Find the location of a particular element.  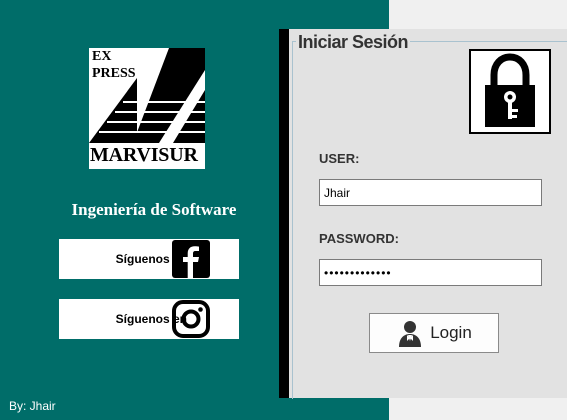

instagram-follow-button: Síguenos en is located at coordinates (149, 319).